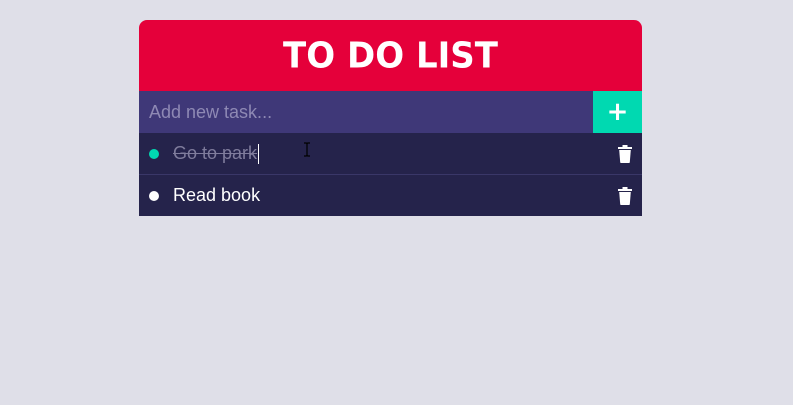  Describe the element at coordinates (216, 195) in the screenshot. I see `task-text: Read book` at that location.